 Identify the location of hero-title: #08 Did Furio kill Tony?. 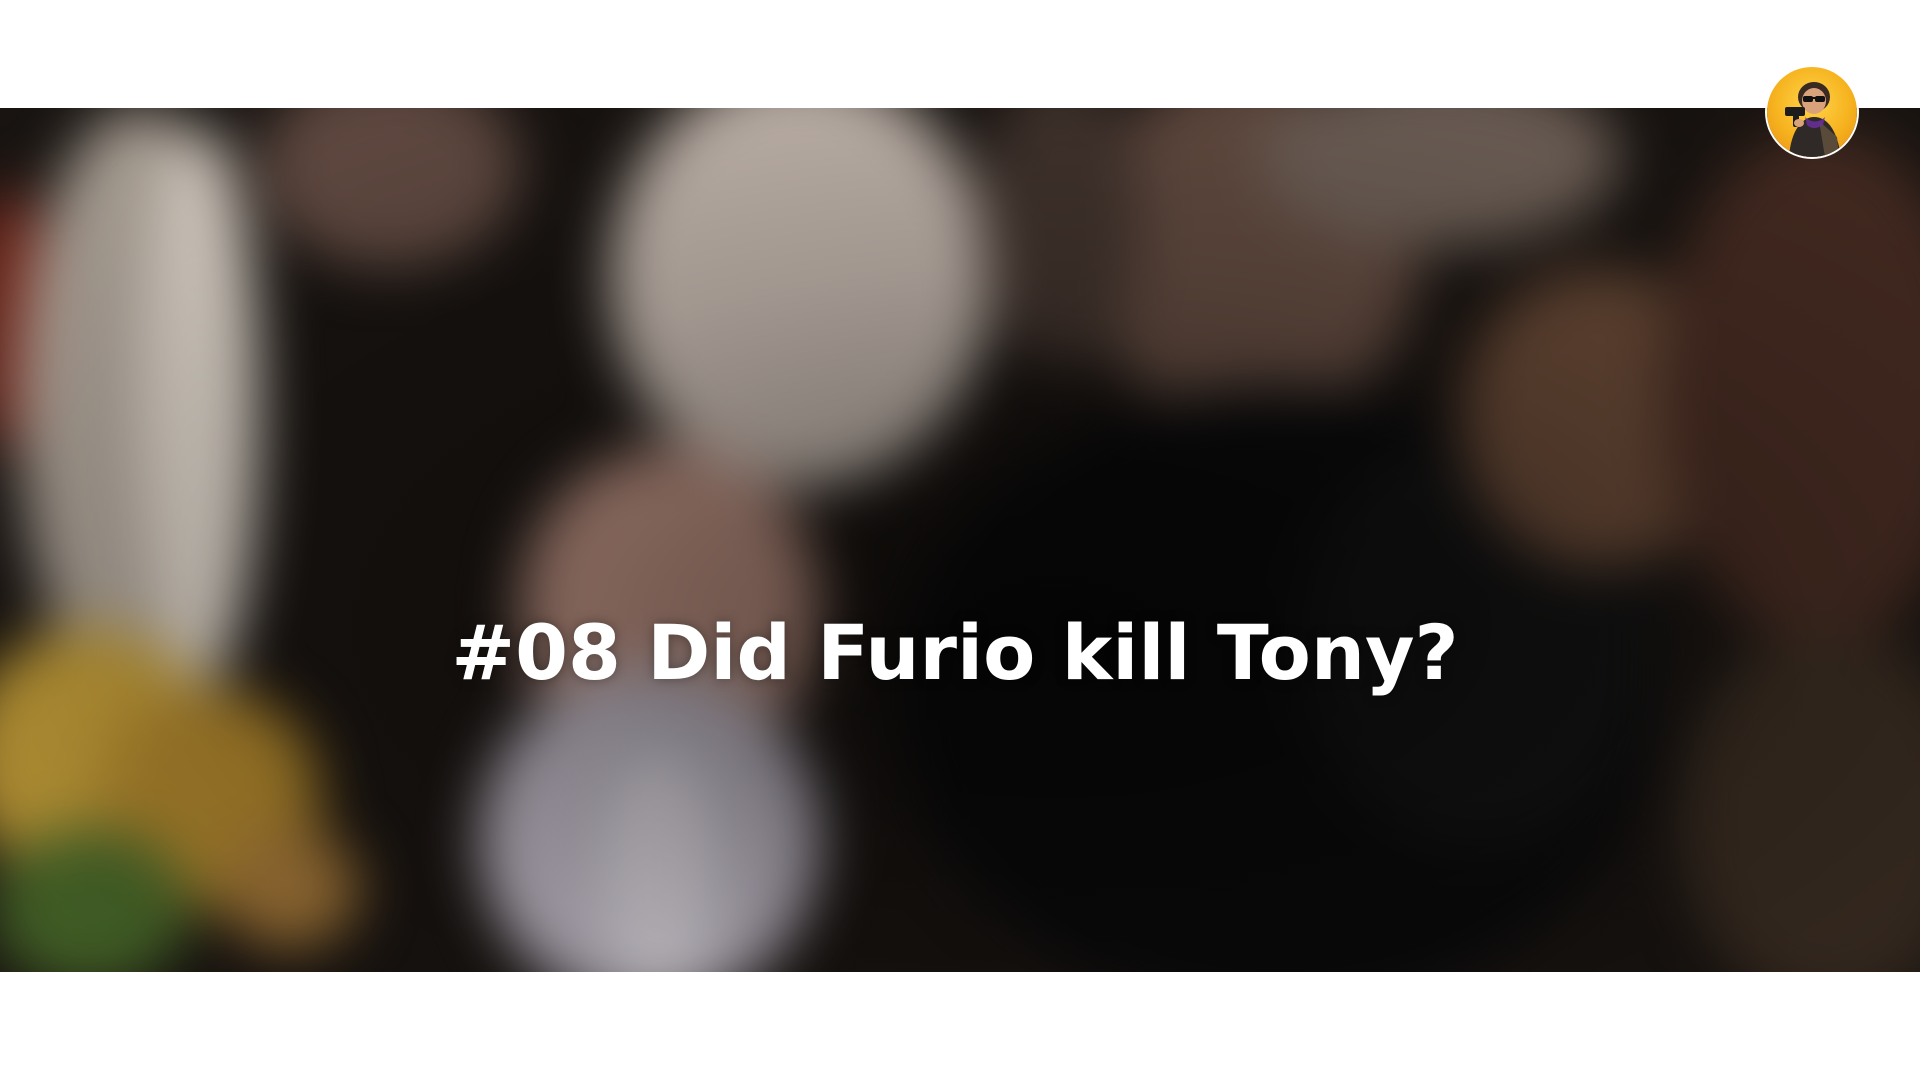
(955, 652).